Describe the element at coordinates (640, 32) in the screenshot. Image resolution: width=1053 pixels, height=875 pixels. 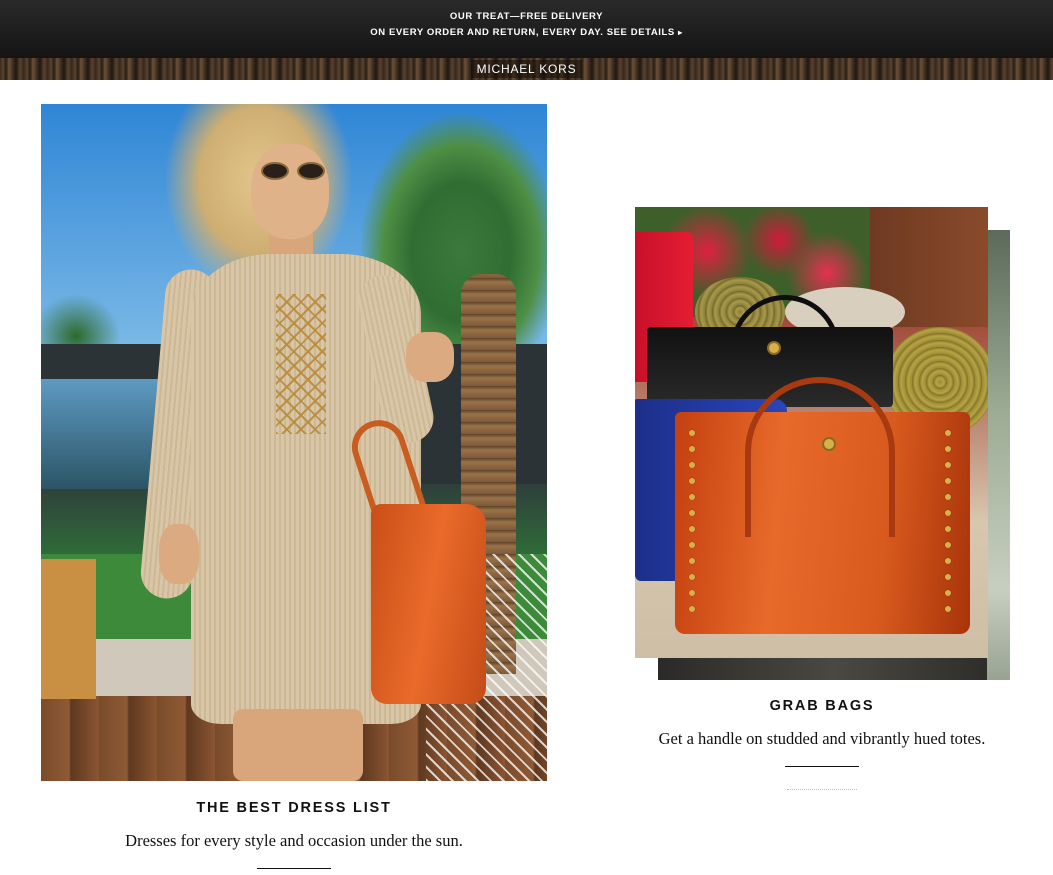
I see `see-details-label: SEE DETAILS` at that location.